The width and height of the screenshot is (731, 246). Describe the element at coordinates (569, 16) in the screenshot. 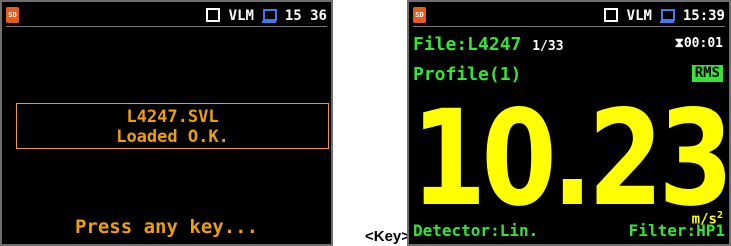

I see `status-bar: SD VLM 15:39` at that location.